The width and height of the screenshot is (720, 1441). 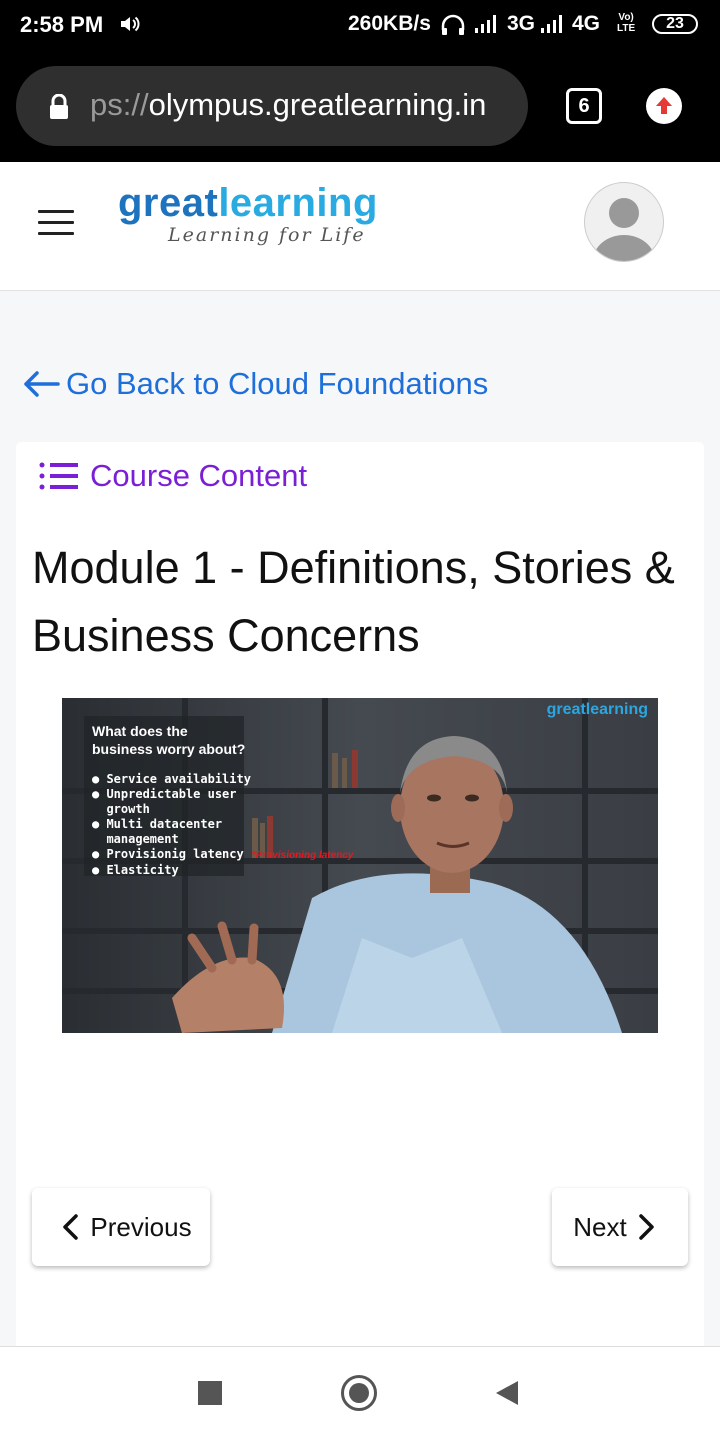 I want to click on previous-button: Previous, so click(x=121, y=1227).